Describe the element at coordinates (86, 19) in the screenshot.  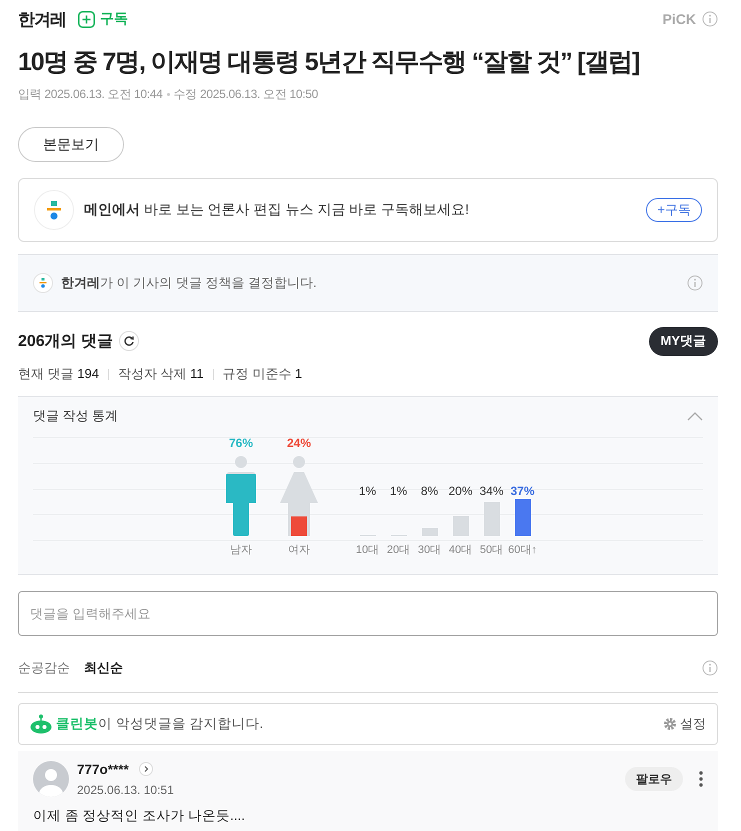
I see `plus-icon` at that location.